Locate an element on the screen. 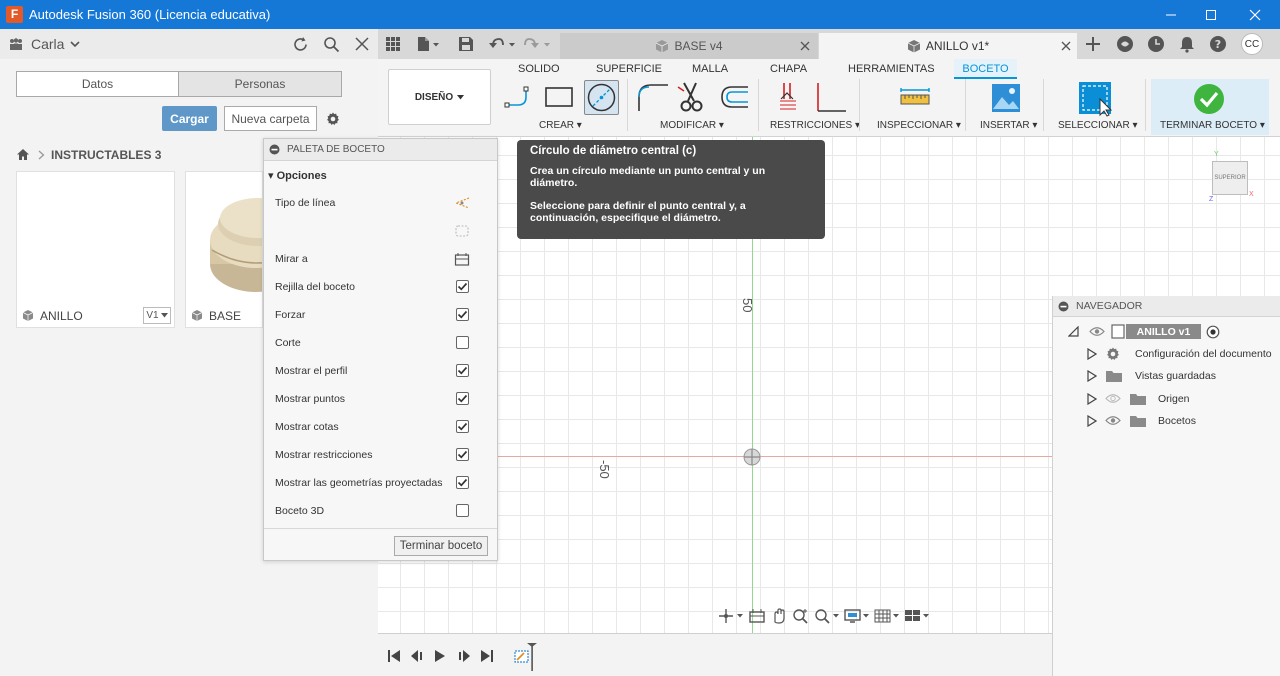  line-type-icon is located at coordinates (462, 203).